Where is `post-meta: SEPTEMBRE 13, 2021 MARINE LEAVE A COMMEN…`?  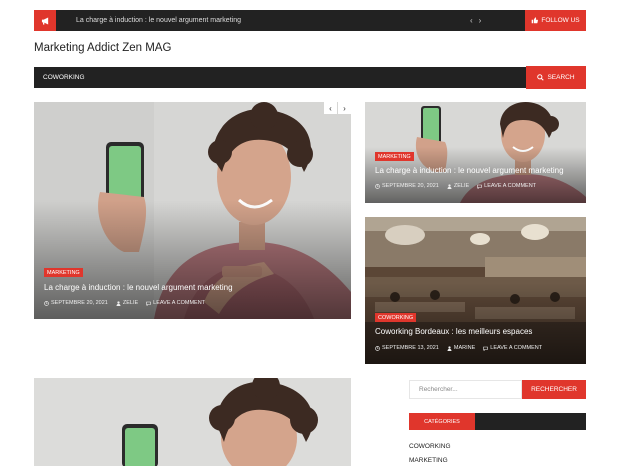
post-meta: SEPTEMBRE 13, 2021 MARINE LEAVE A COMMEN… is located at coordinates (458, 348).